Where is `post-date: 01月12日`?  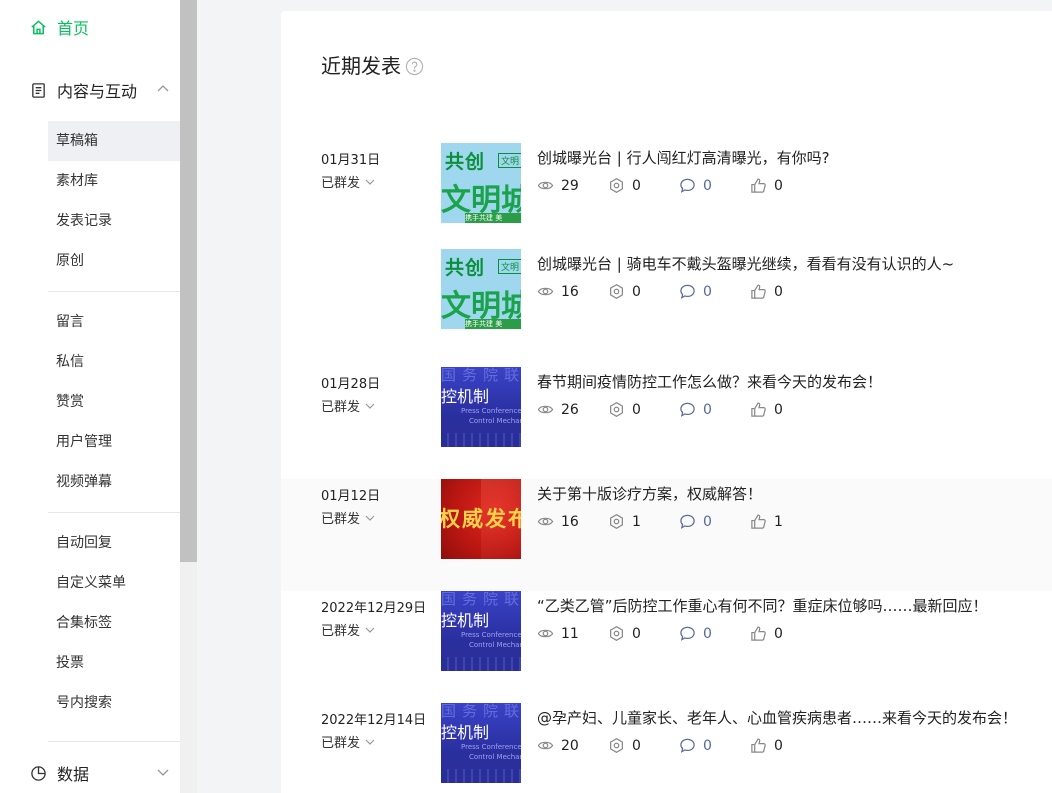
post-date: 01月12日 is located at coordinates (351, 496).